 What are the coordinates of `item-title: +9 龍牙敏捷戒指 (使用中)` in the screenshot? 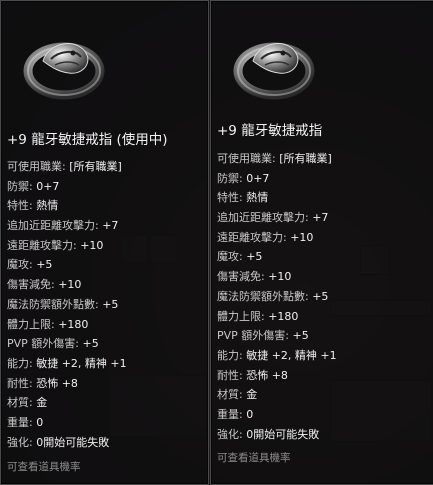 It's located at (87, 140).